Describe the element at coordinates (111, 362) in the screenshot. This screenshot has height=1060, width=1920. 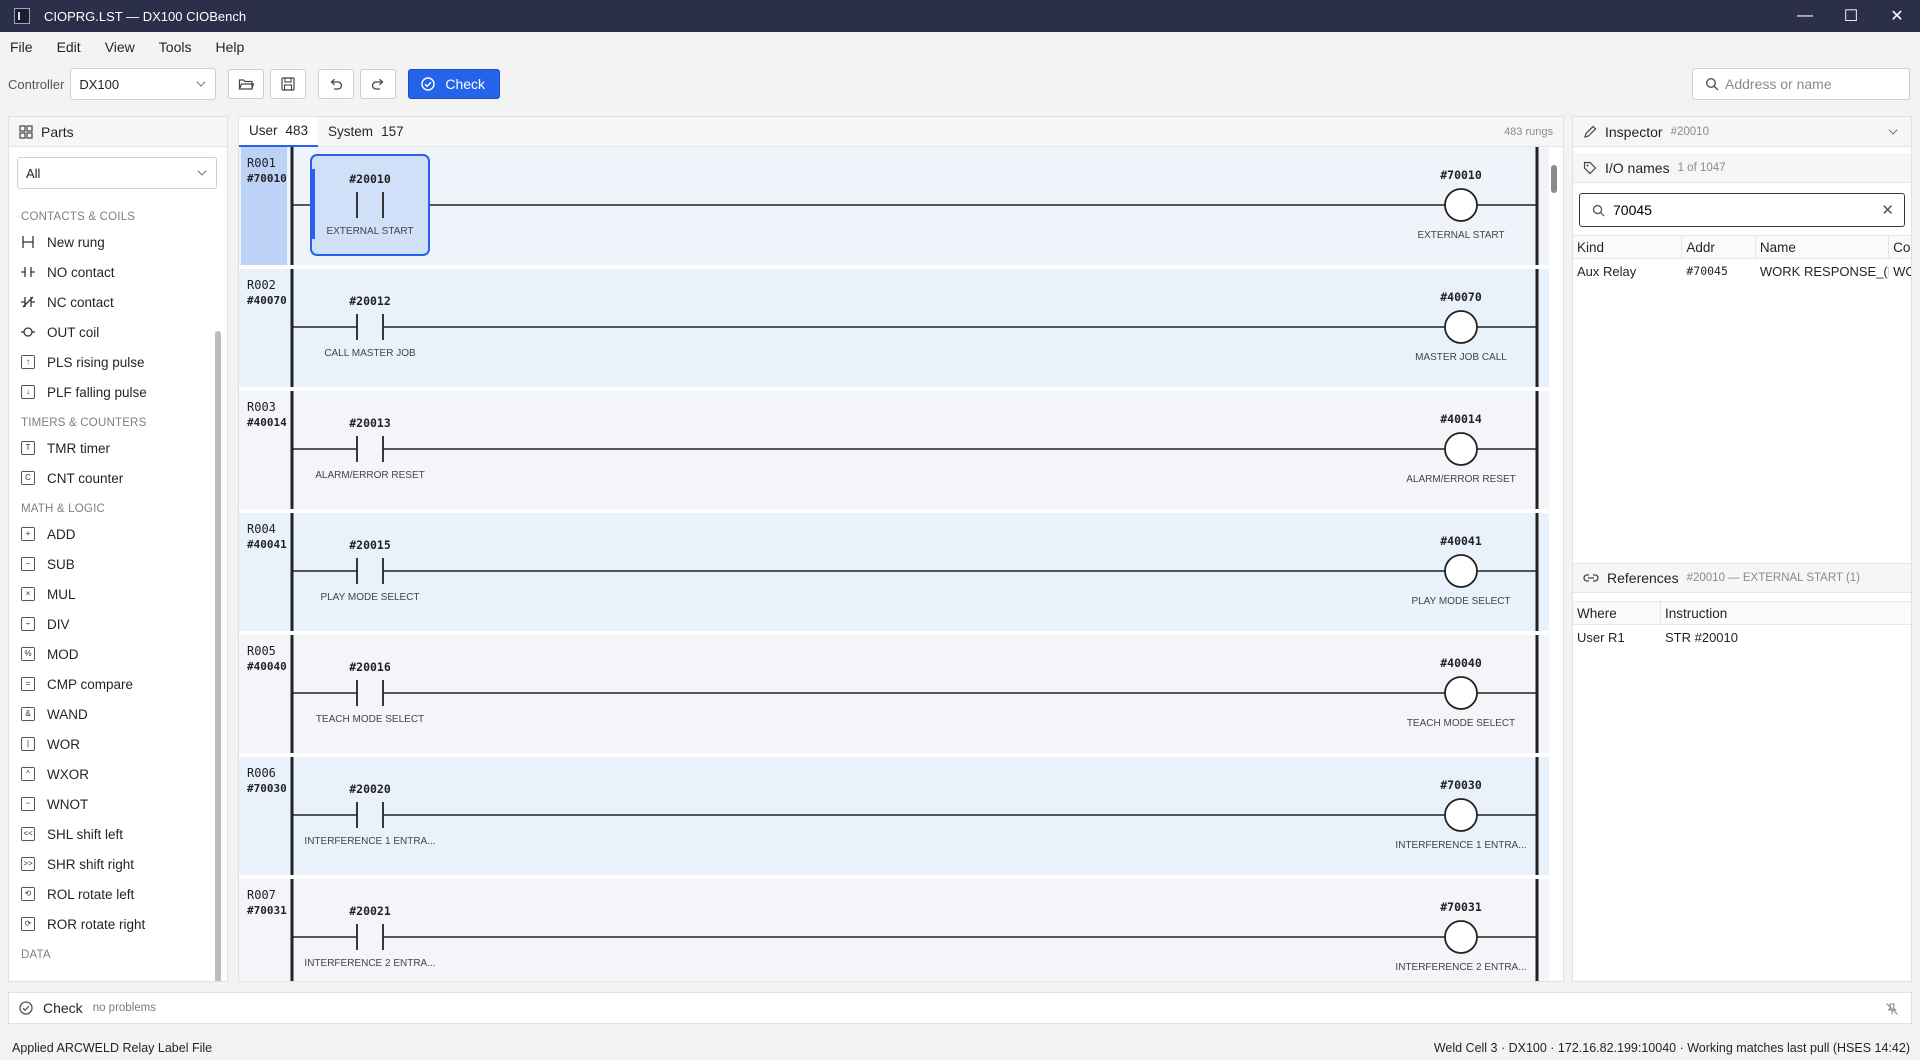
I see `part-item: ↑ PLS rising pulse` at that location.